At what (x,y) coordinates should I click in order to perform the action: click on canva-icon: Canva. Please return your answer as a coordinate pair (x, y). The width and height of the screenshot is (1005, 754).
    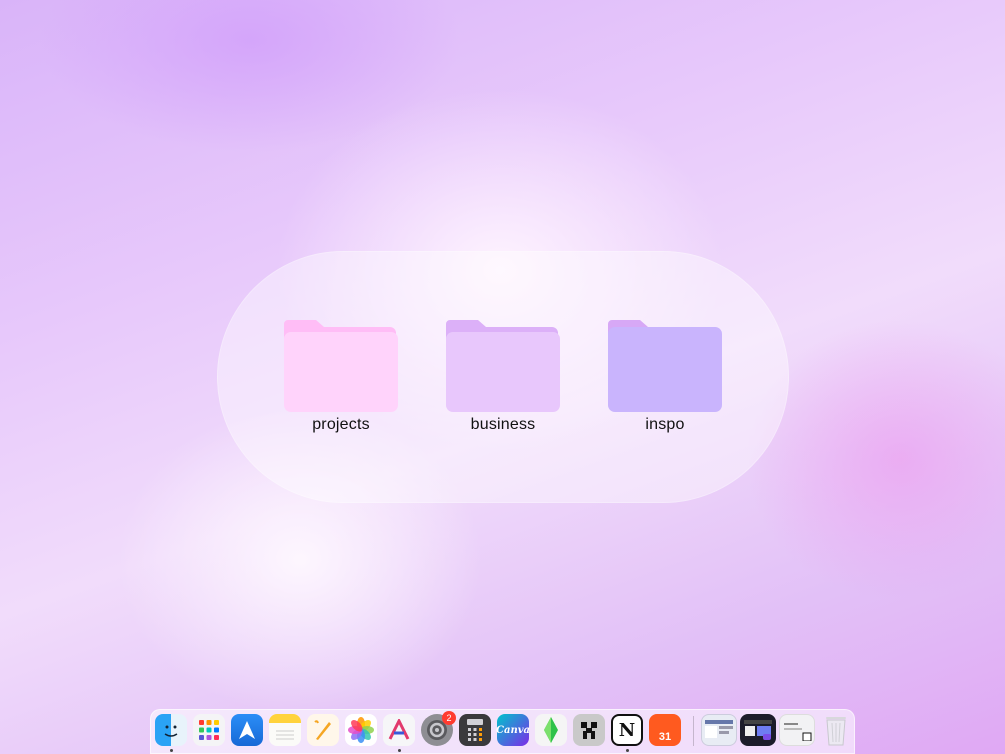
    Looking at the image, I should click on (513, 730).